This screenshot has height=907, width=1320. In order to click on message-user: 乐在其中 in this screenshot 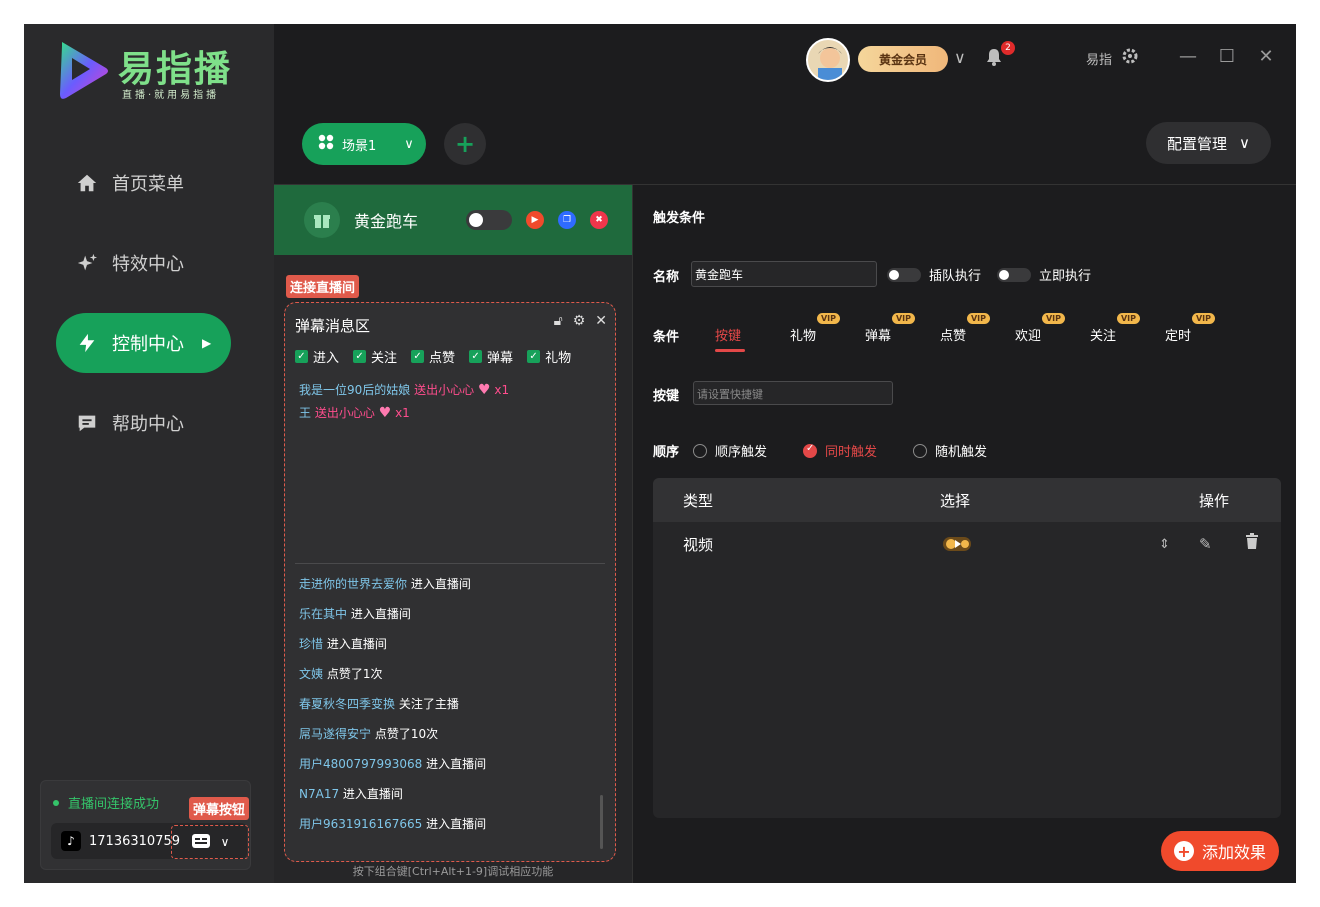, I will do `click(323, 614)`.